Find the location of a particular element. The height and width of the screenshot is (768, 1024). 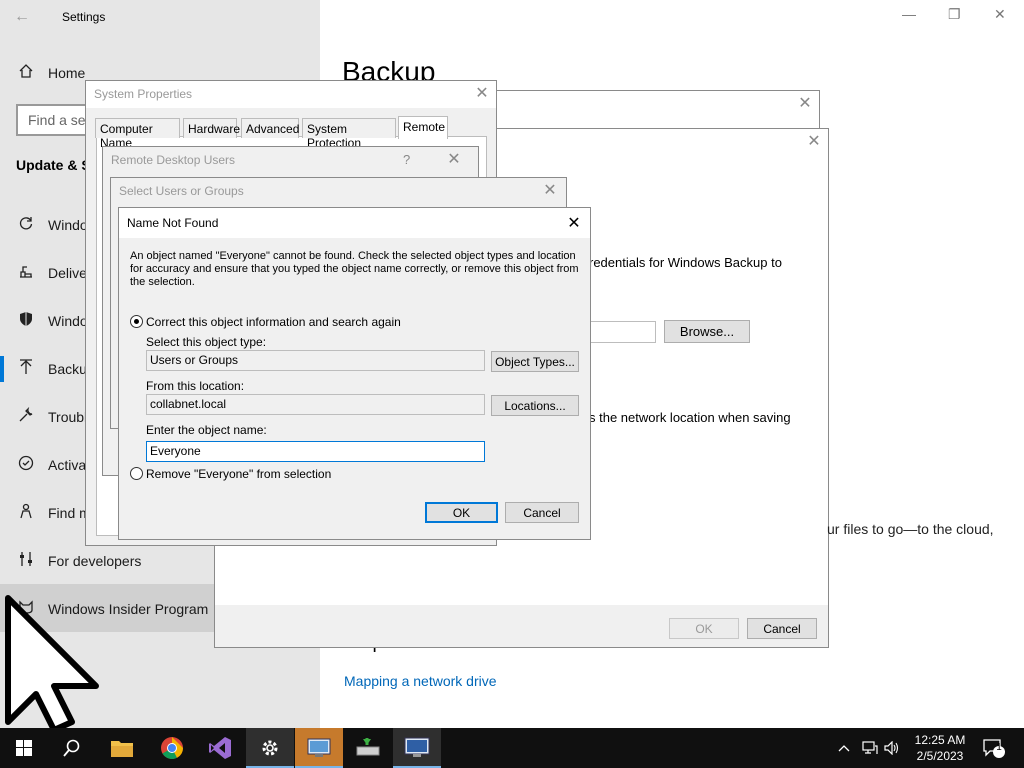

tab-remote: Remote is located at coordinates (423, 127).